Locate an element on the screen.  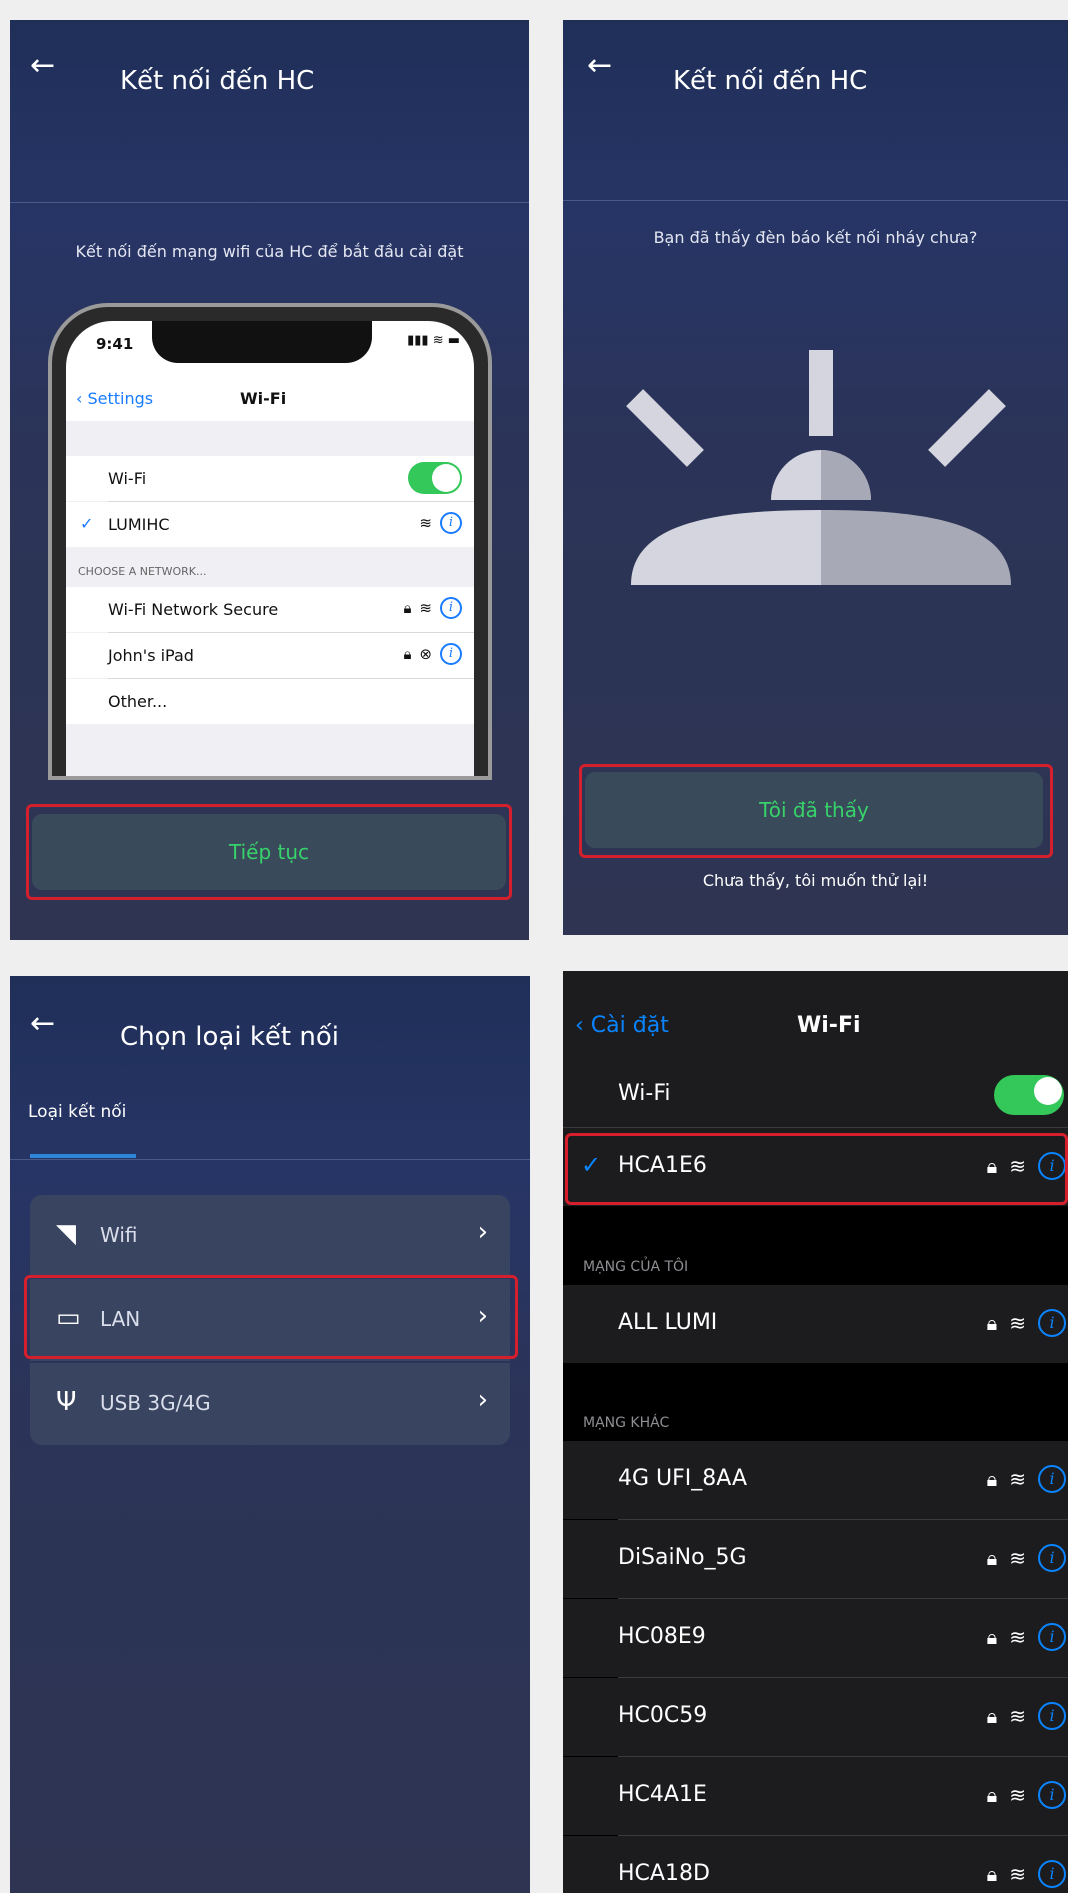
network-name: LUMIHC is located at coordinates (139, 524).